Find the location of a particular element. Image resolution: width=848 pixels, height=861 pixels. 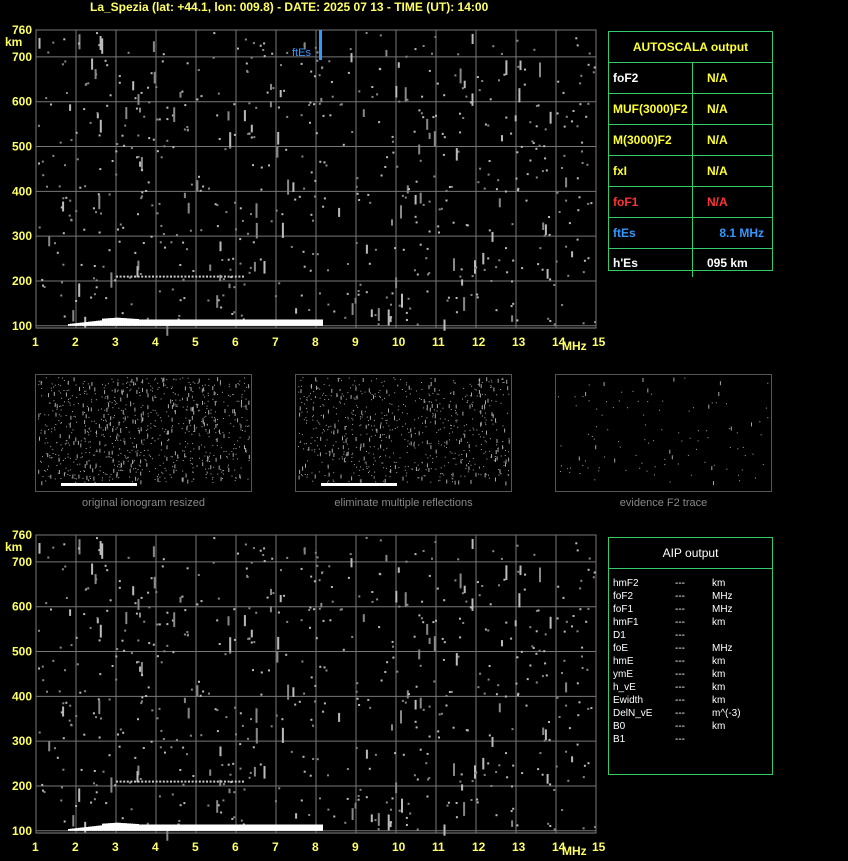

aip-value: --- is located at coordinates (680, 596).